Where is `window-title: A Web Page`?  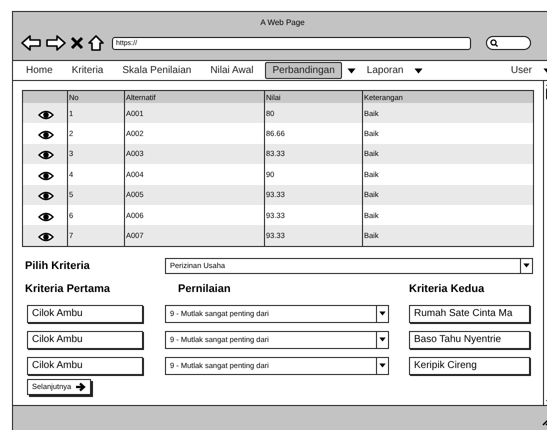 window-title: A Web Page is located at coordinates (282, 22).